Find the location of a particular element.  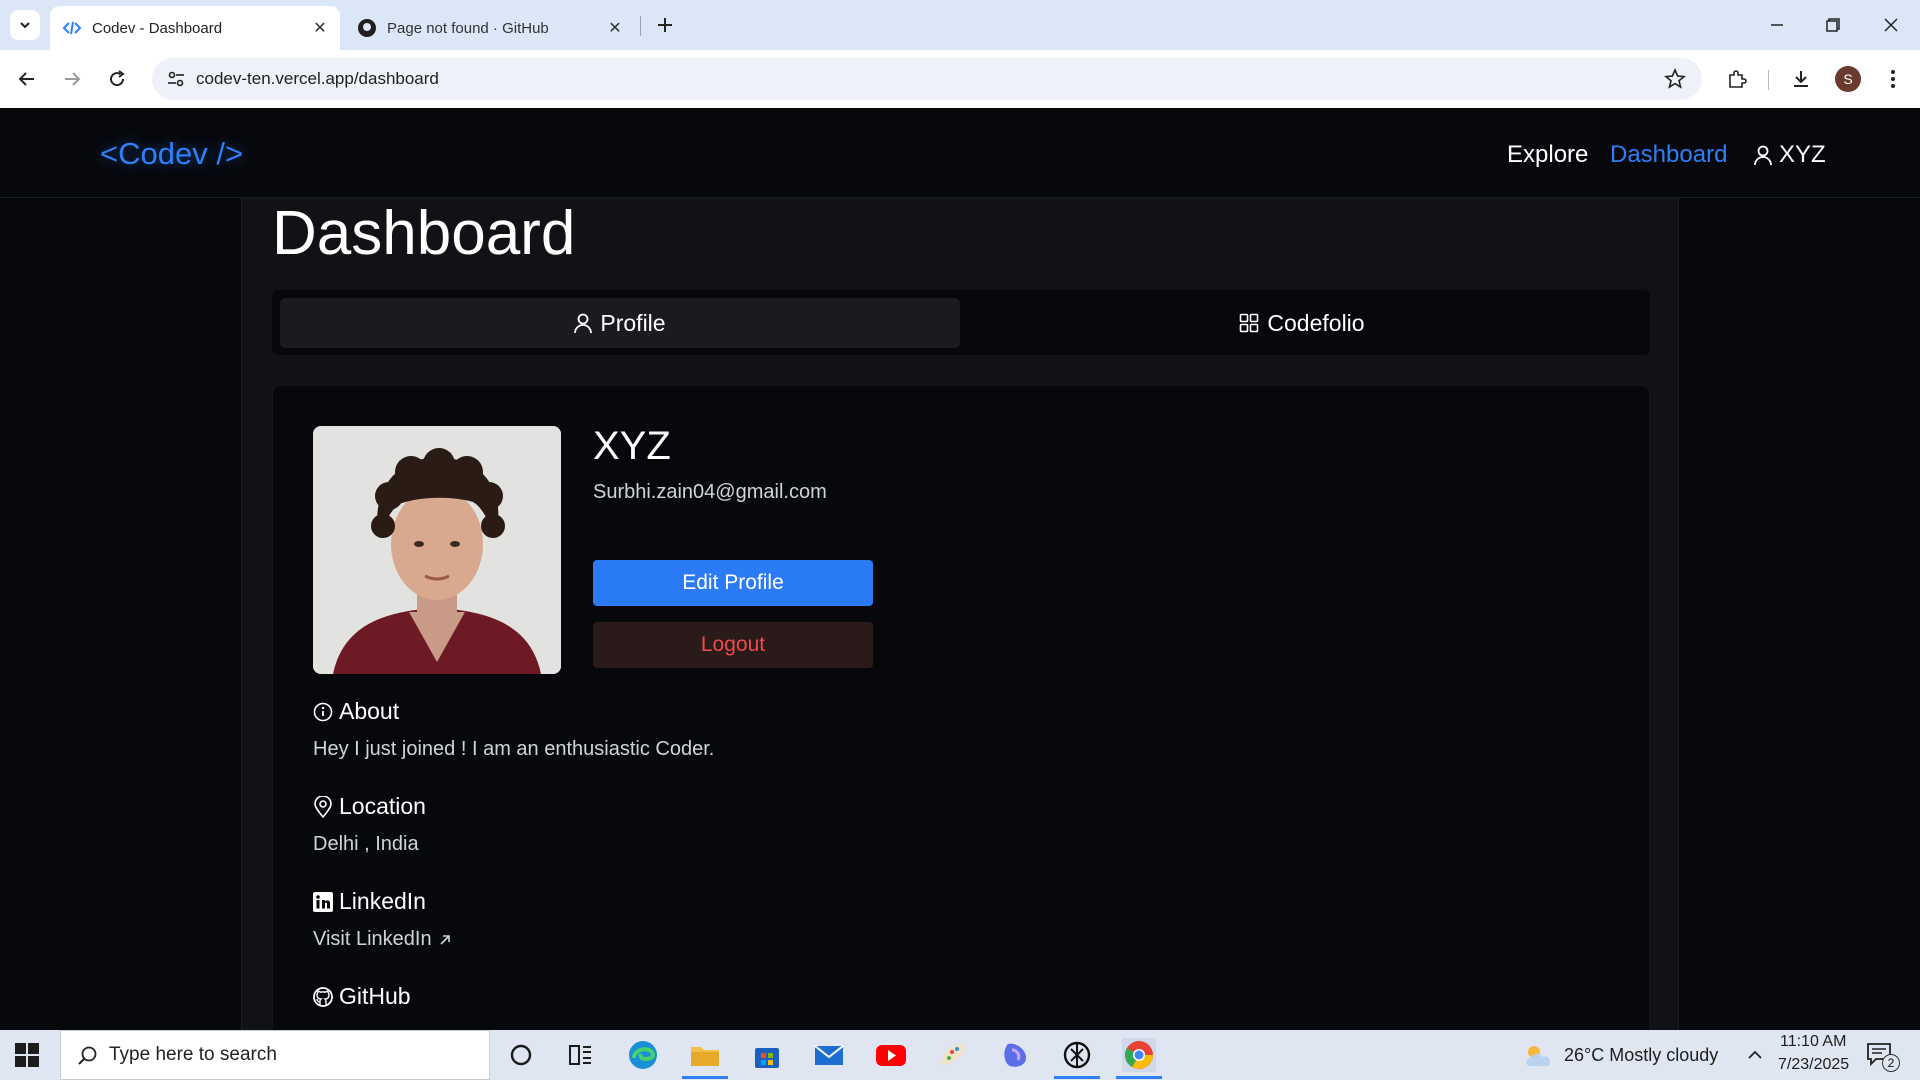

weather-text: 26°C Mostly cloudy is located at coordinates (1641, 1054).